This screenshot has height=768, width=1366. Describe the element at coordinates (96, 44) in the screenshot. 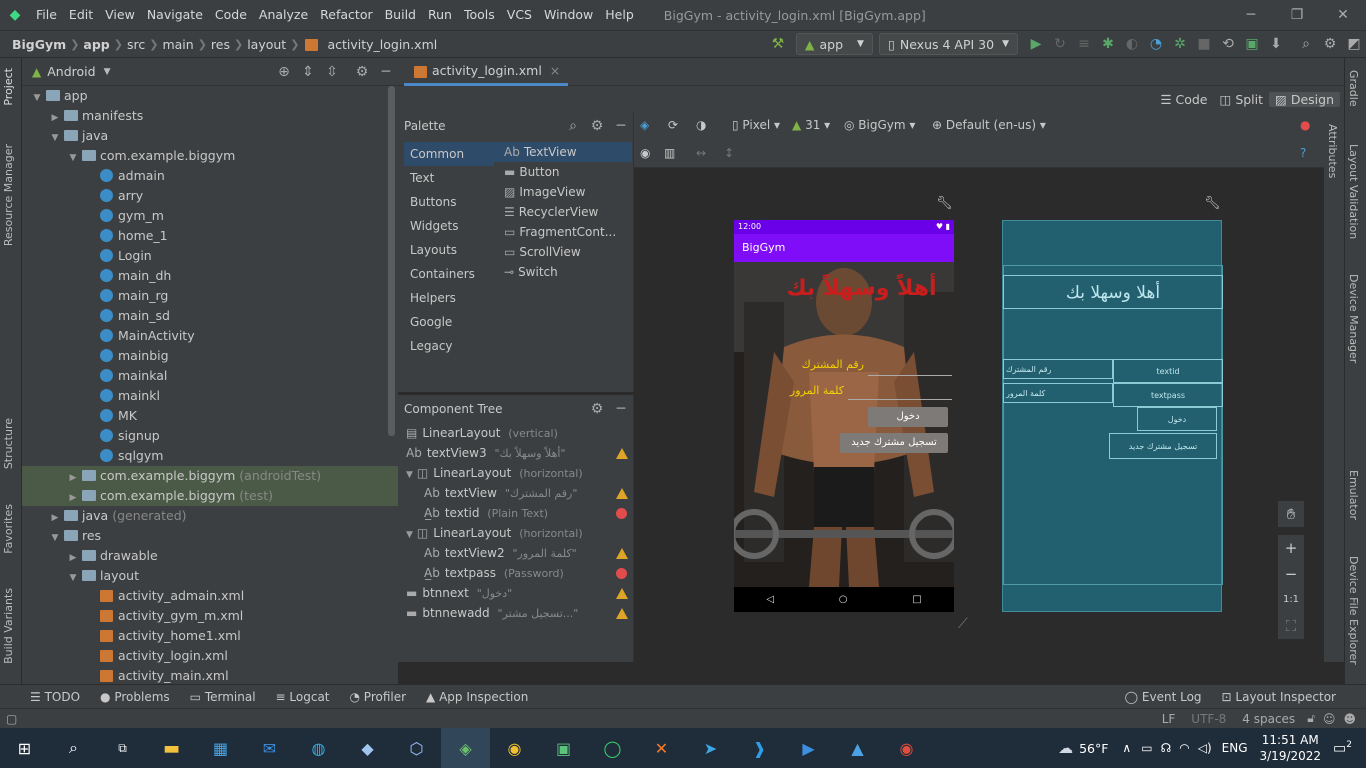

I see `breadcrumb-app: app` at that location.